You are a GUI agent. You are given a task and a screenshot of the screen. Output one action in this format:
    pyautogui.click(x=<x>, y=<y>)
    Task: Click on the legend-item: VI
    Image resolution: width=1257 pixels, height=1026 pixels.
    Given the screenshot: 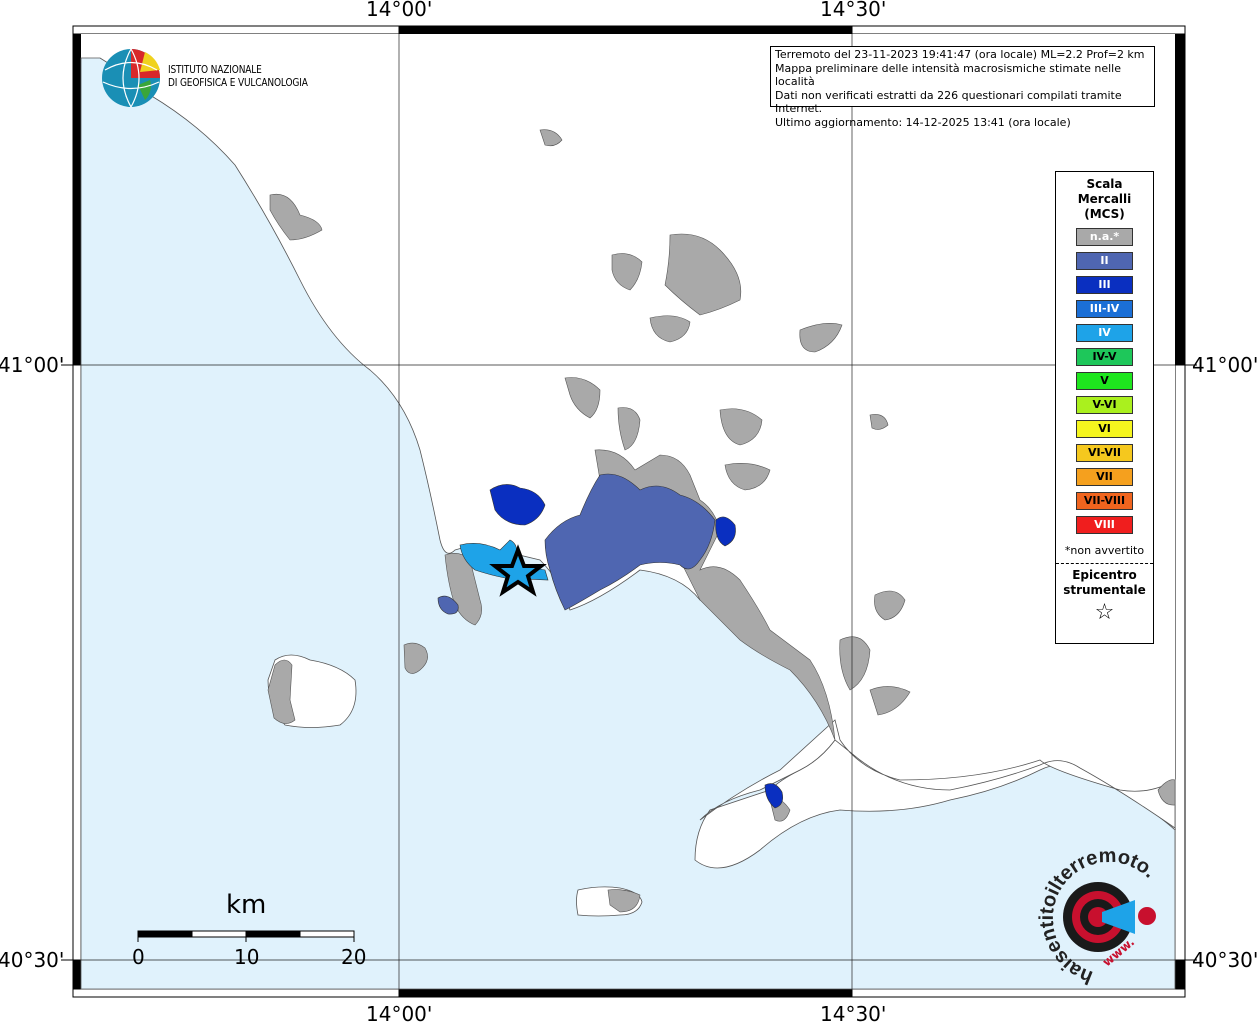 What is the action you would take?
    pyautogui.click(x=1104, y=429)
    